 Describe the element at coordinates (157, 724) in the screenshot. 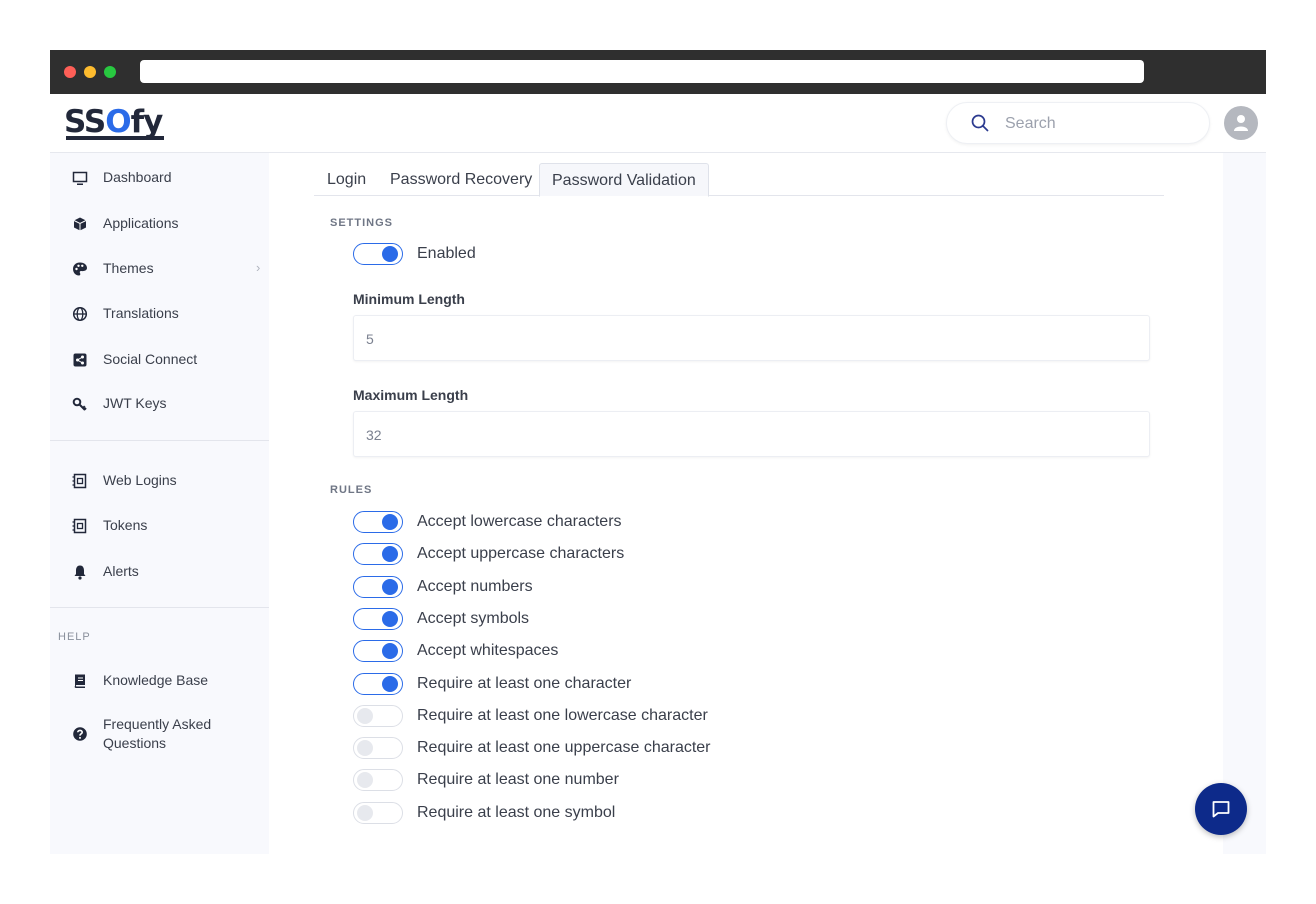

I see `faq-label-line-1: Frequently Asked` at that location.